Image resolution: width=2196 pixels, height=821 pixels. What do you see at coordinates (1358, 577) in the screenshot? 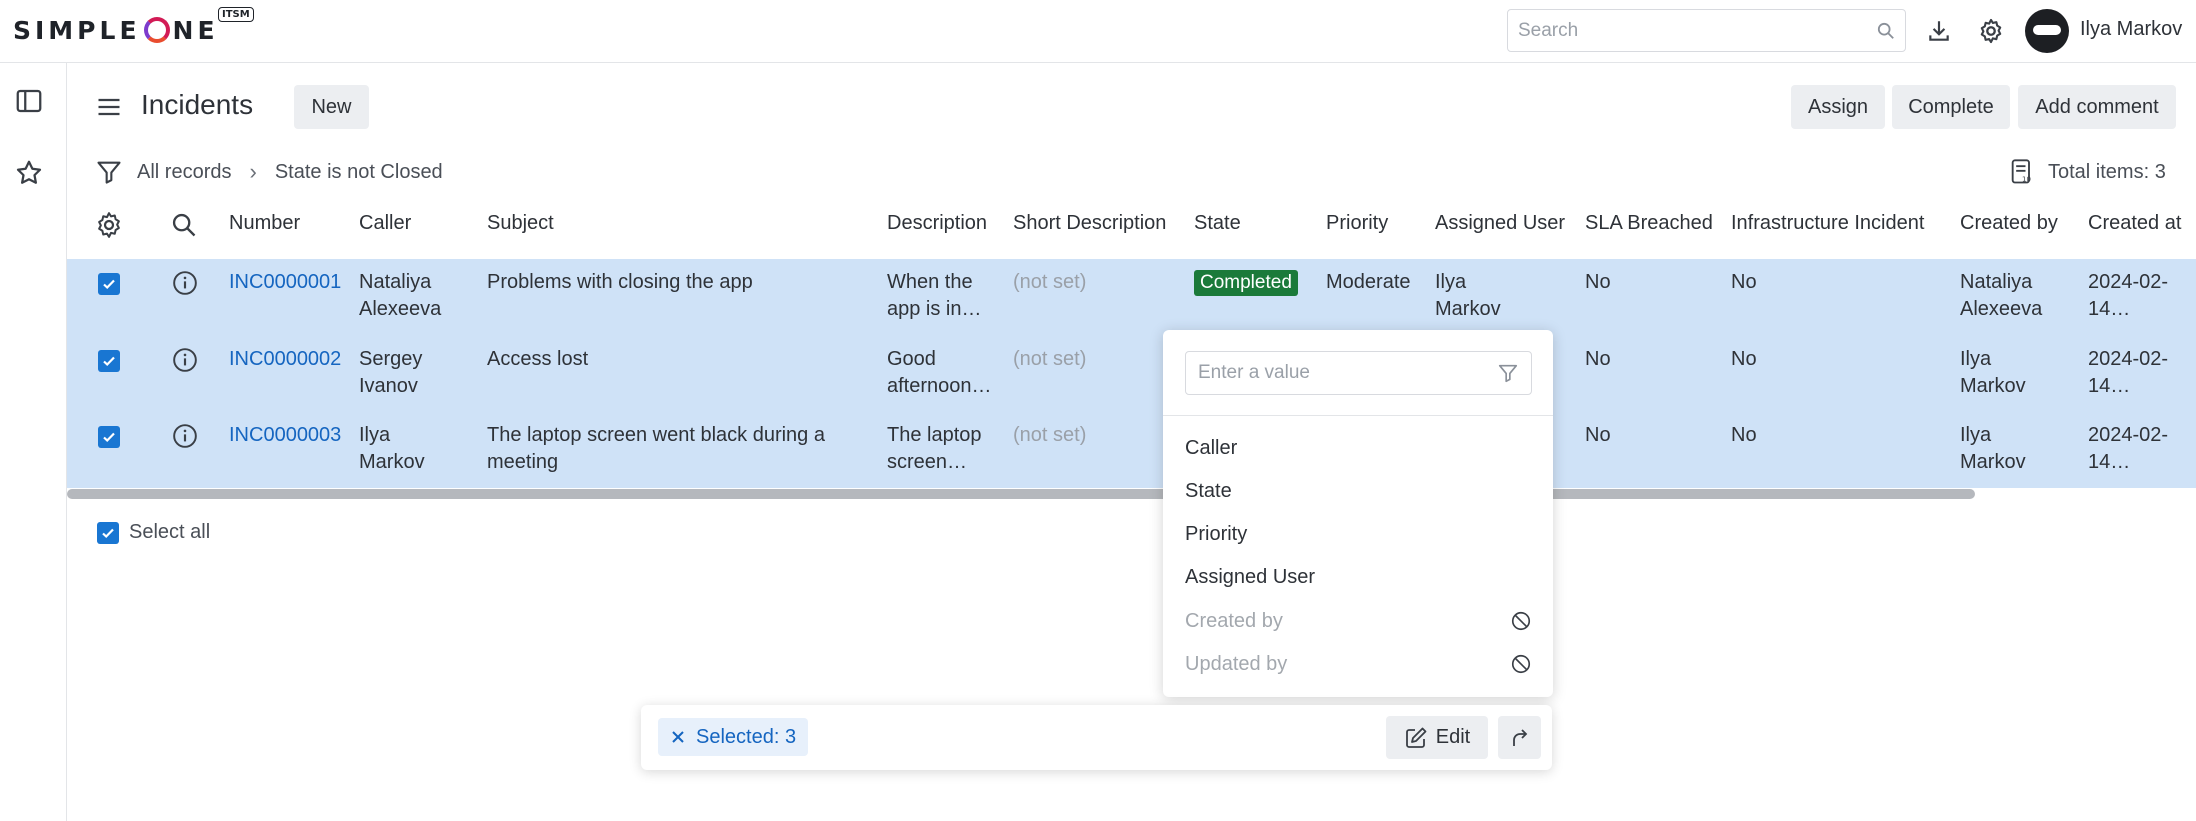
I see `dropdown-item-assigned-user: Assigned User` at bounding box center [1358, 577].